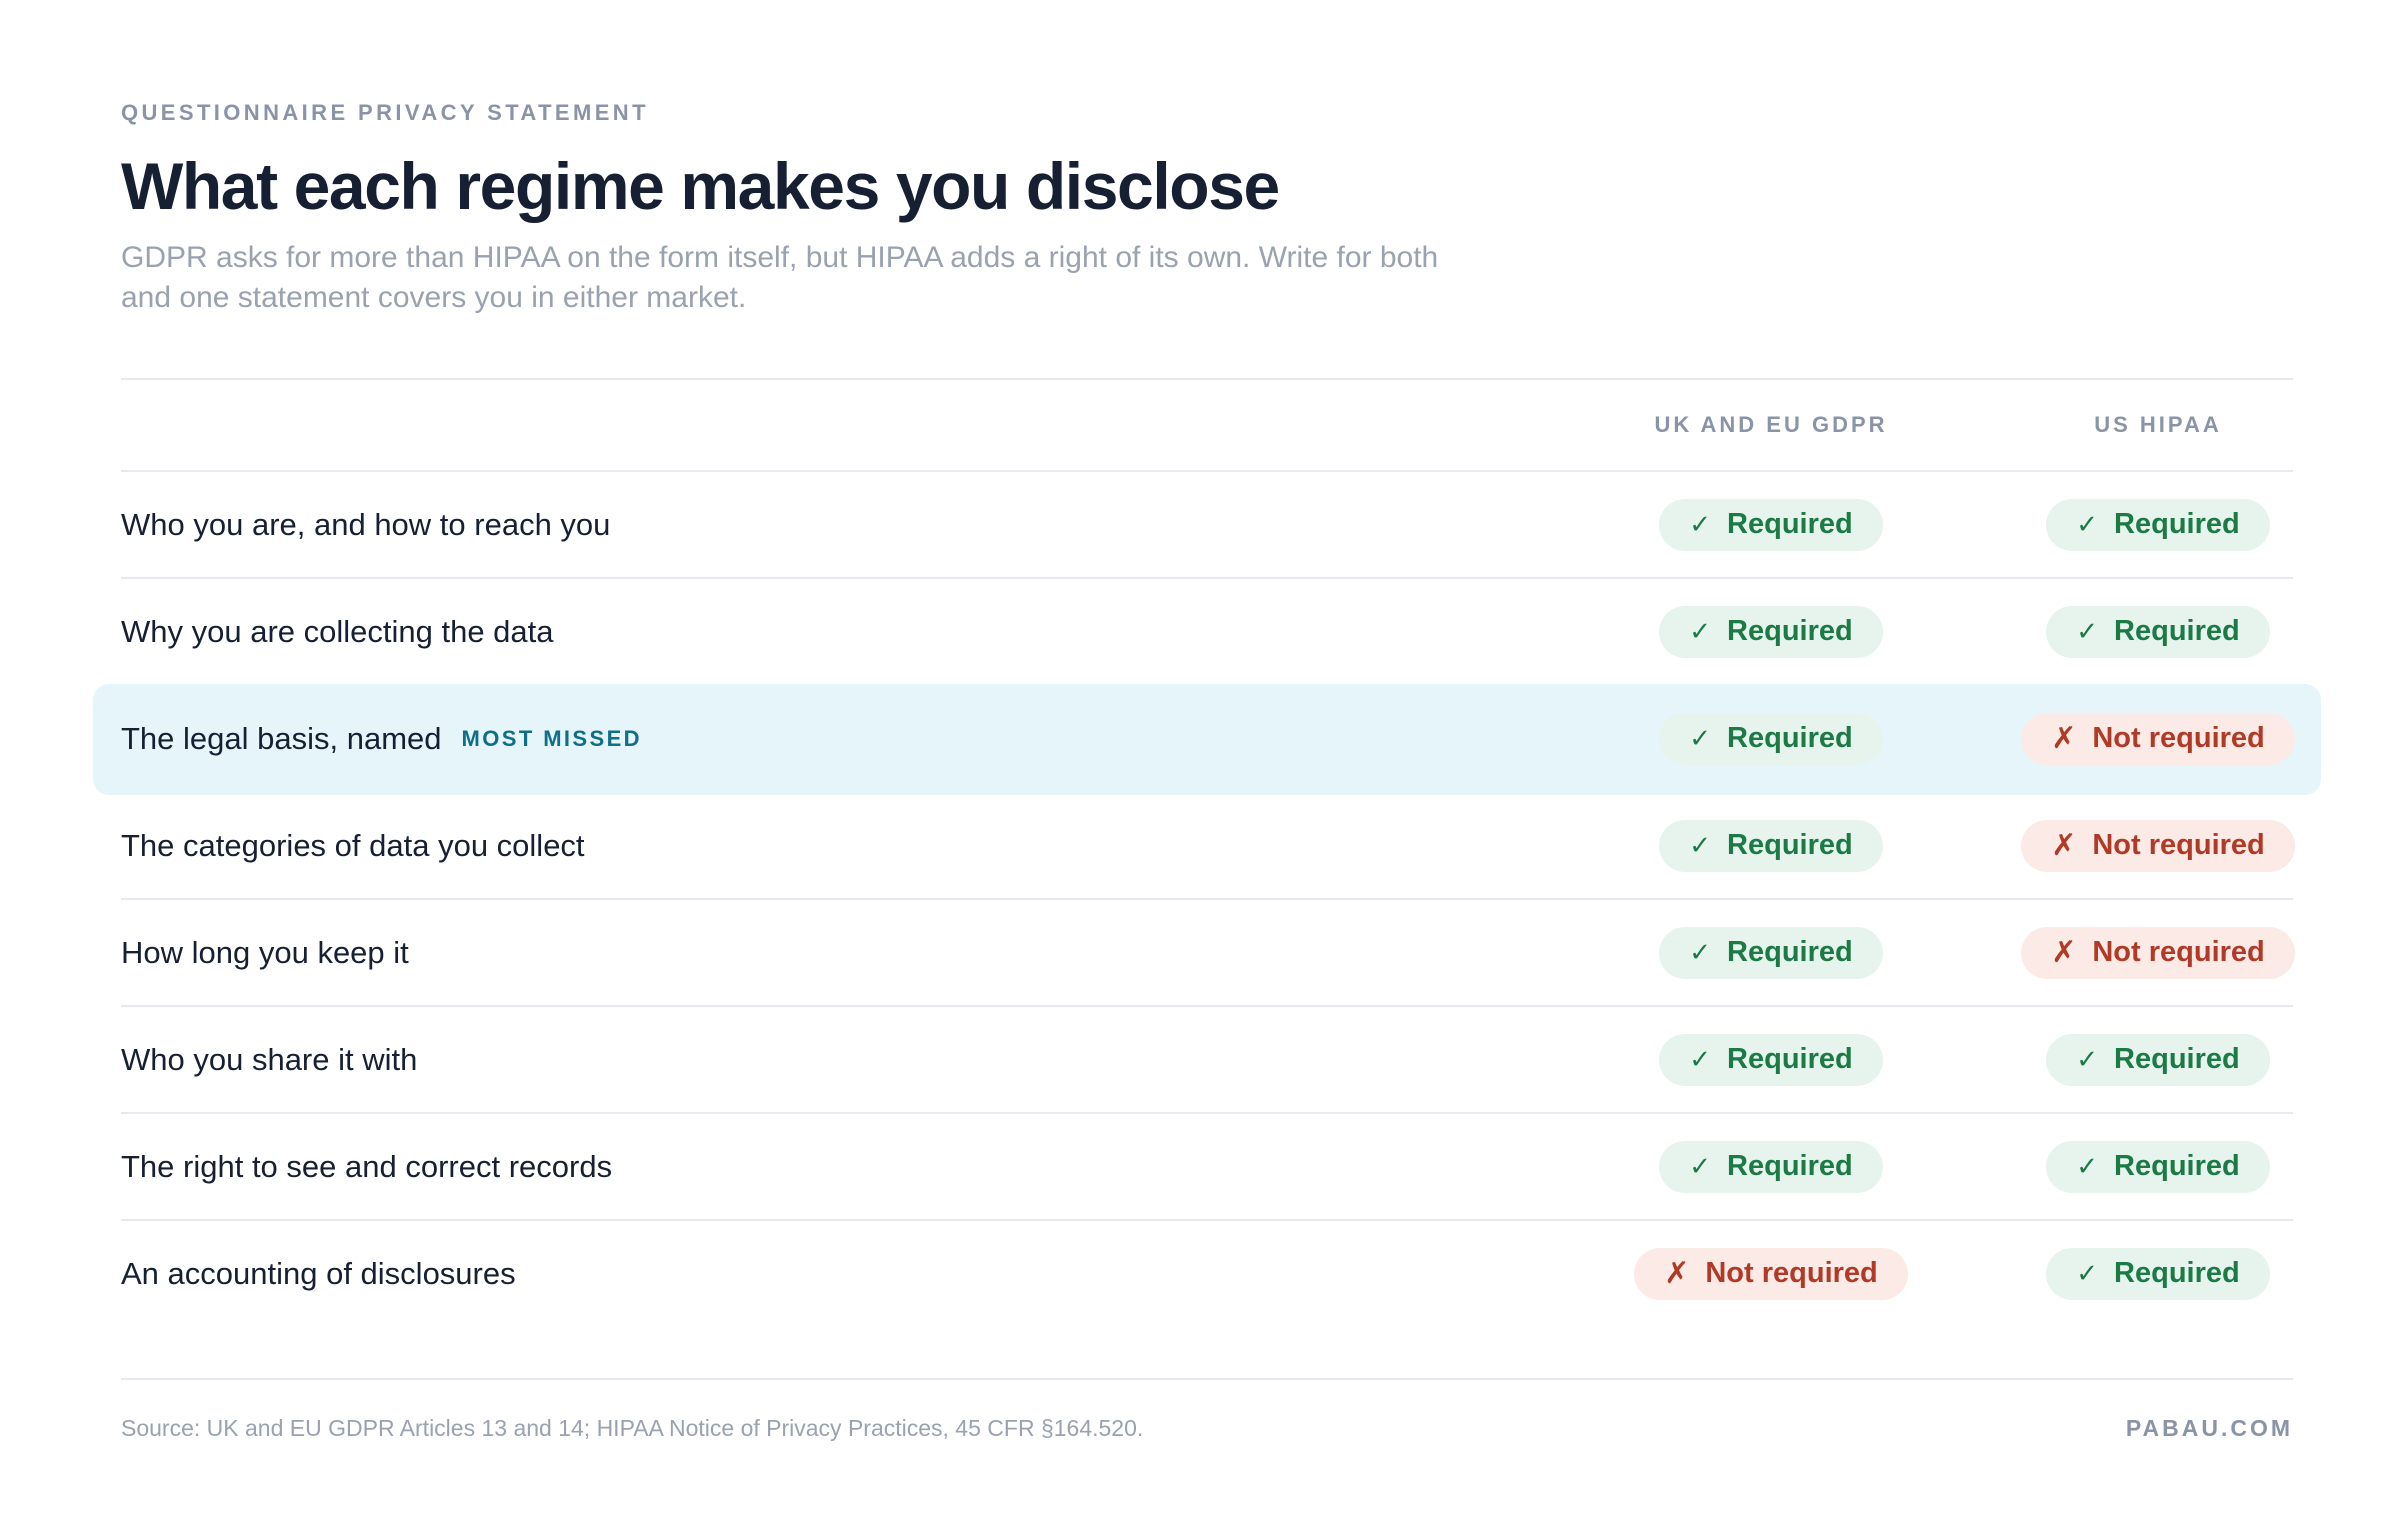 The image size is (2400, 1538). I want to click on gdpr-cell: ✗ Not required, so click(1771, 1273).